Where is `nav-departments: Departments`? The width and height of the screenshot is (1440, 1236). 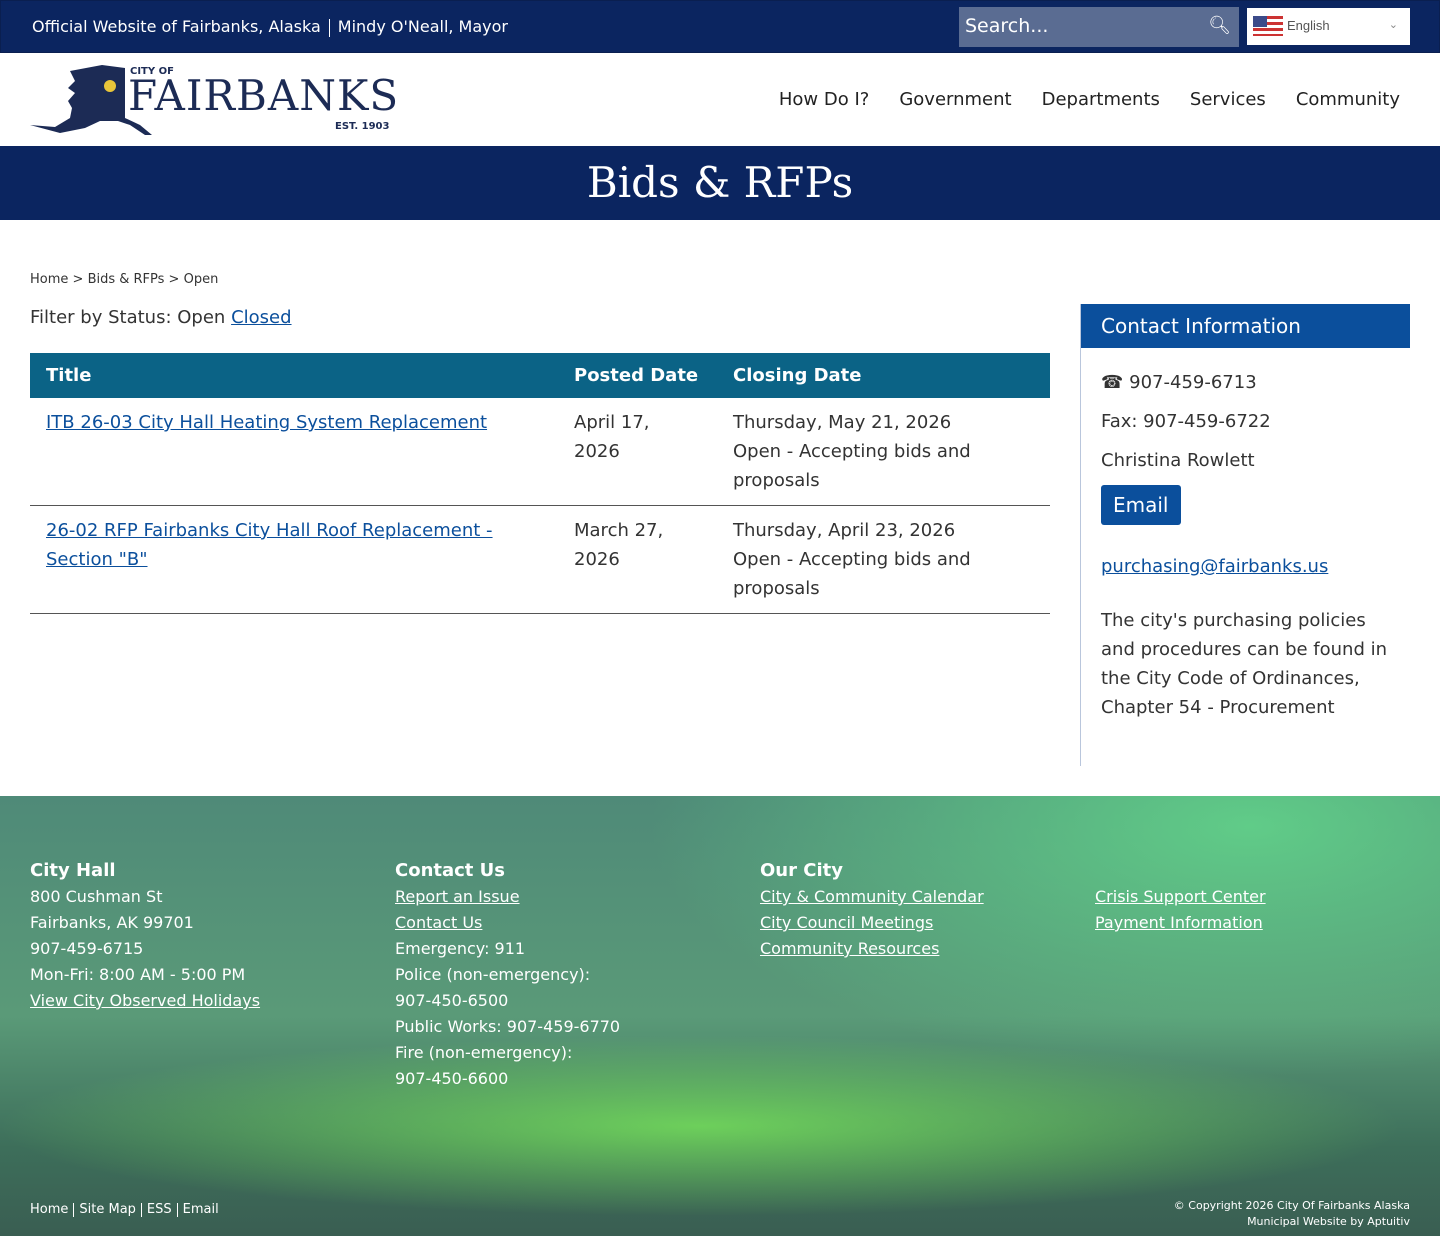
nav-departments: Departments is located at coordinates (1101, 99).